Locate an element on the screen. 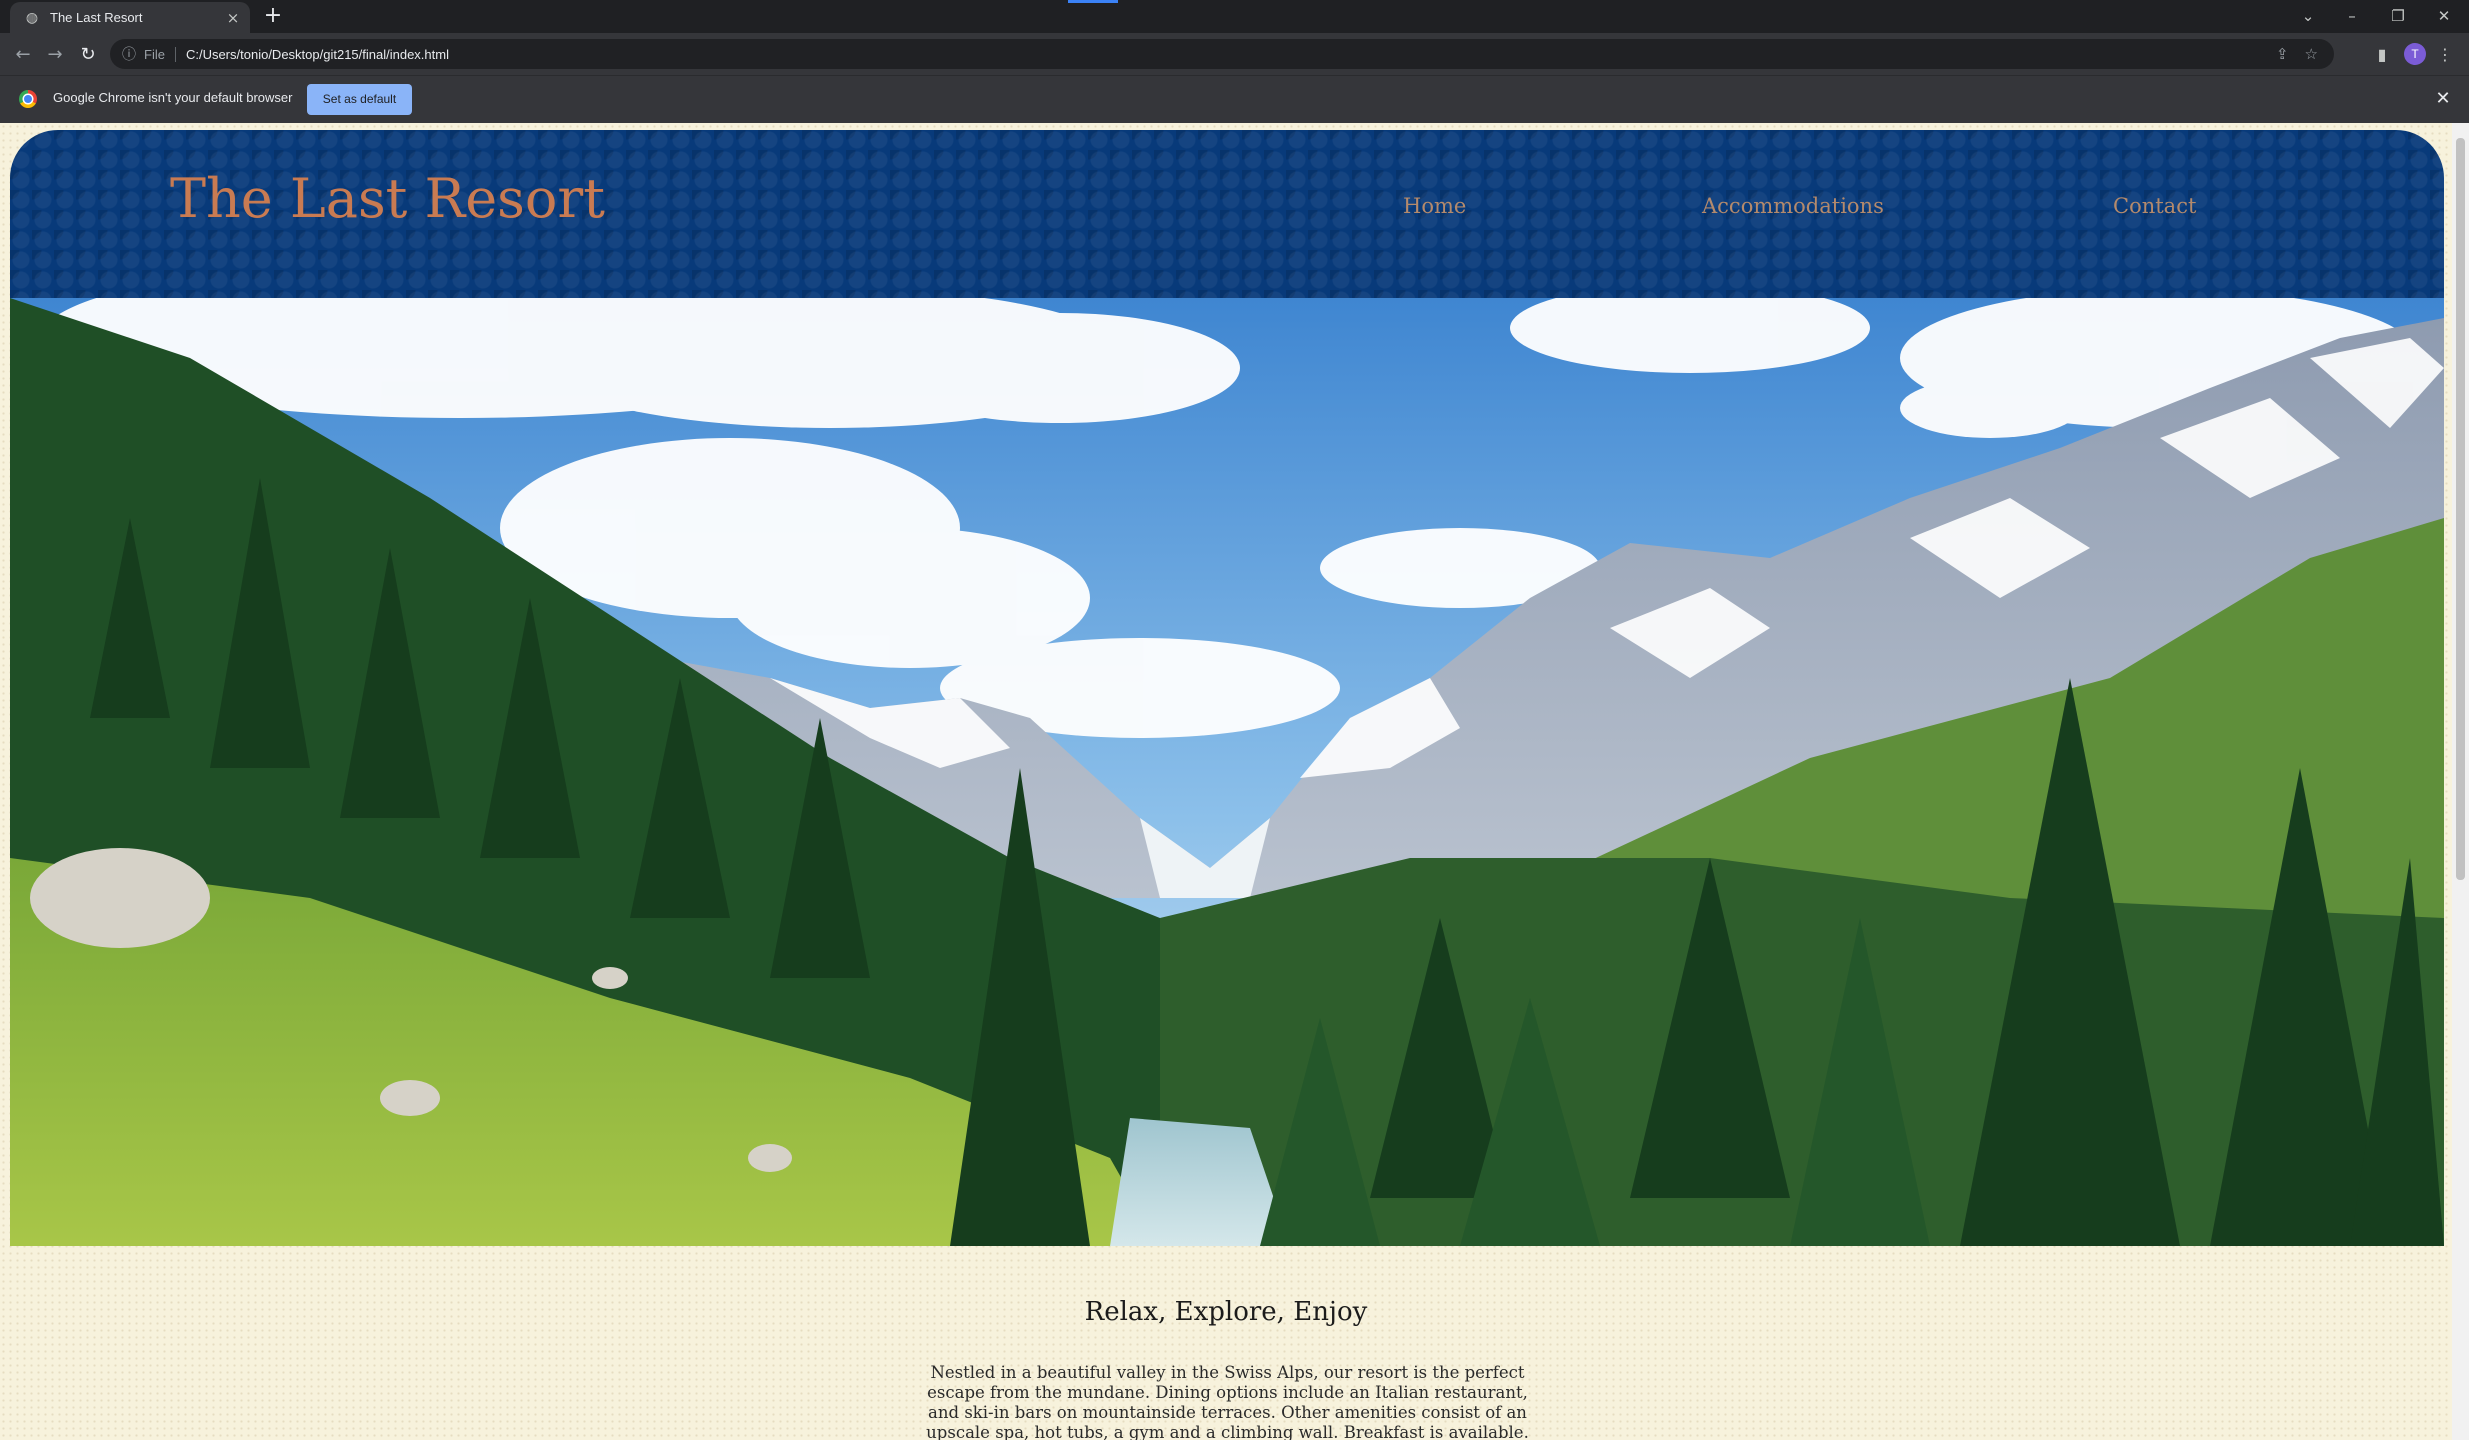 The height and width of the screenshot is (1440, 2469). bookmark-star-icon: ☆ is located at coordinates (2311, 54).